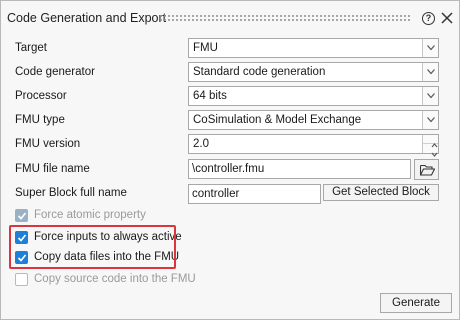 Image resolution: width=460 pixels, height=320 pixels. Describe the element at coordinates (277, 120) in the screenshot. I see `fmu-type-value: CoSimulation & Model Exchange` at that location.